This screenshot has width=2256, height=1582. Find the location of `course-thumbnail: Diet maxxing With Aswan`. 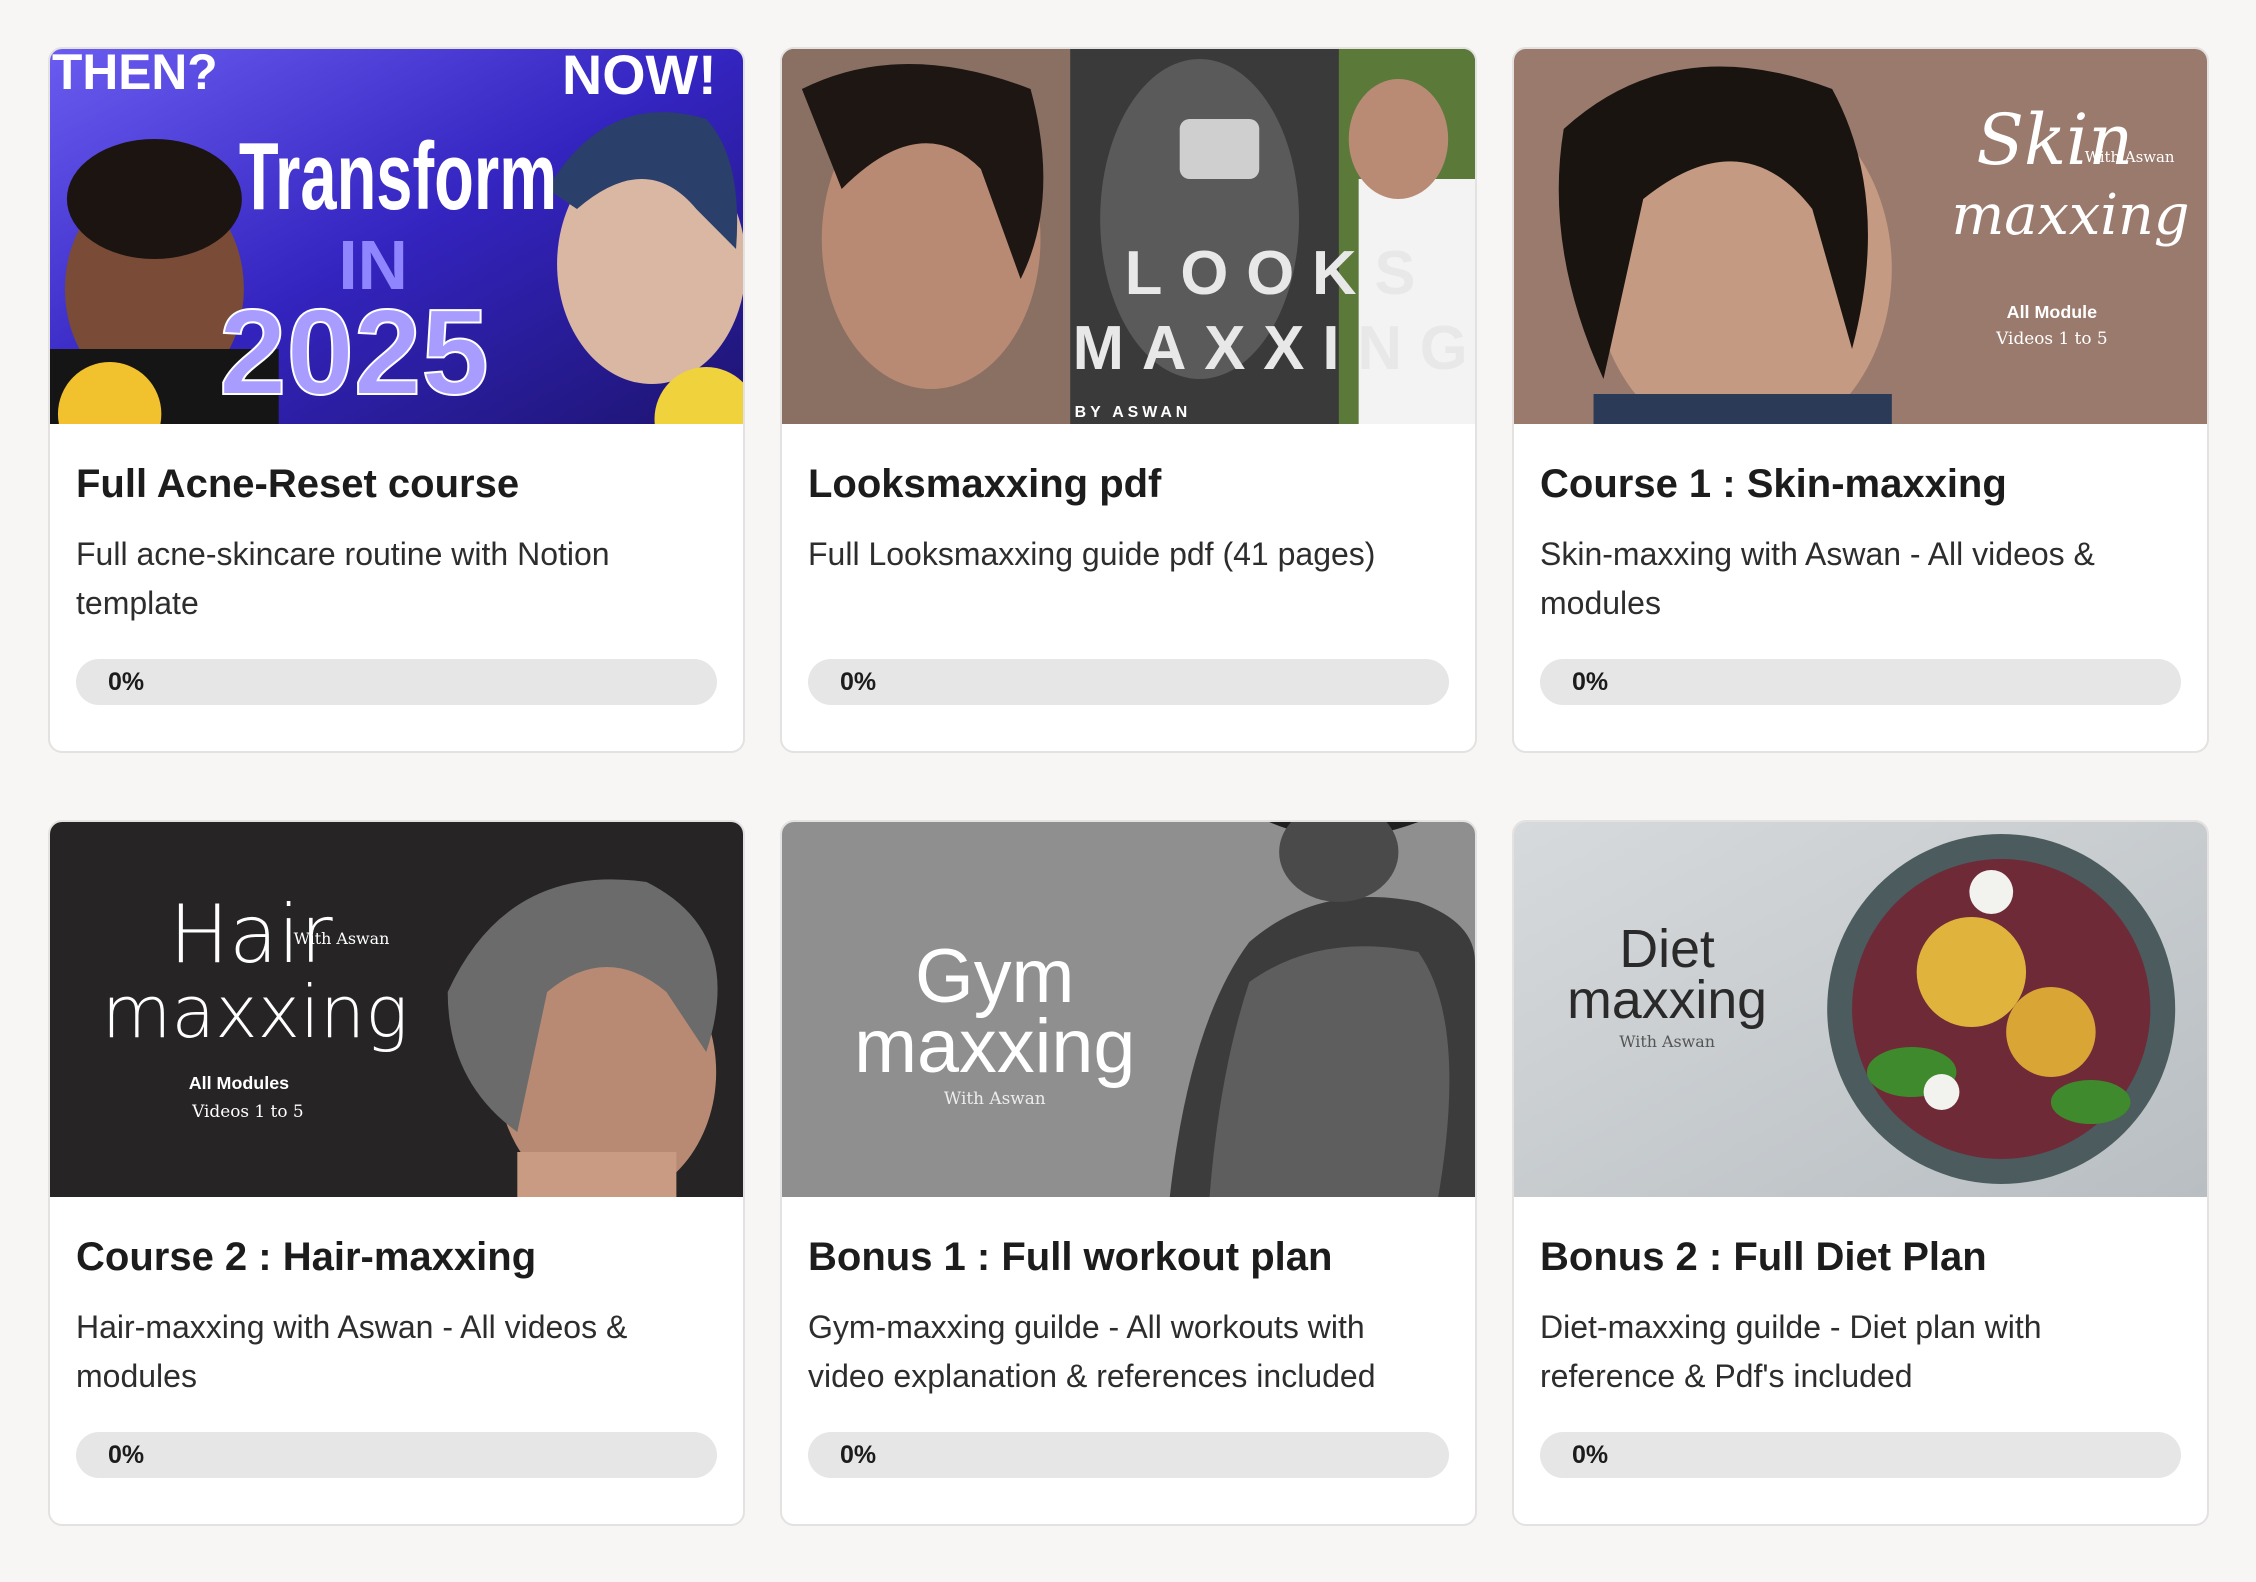

course-thumbnail: Diet maxxing With Aswan is located at coordinates (1860, 1009).